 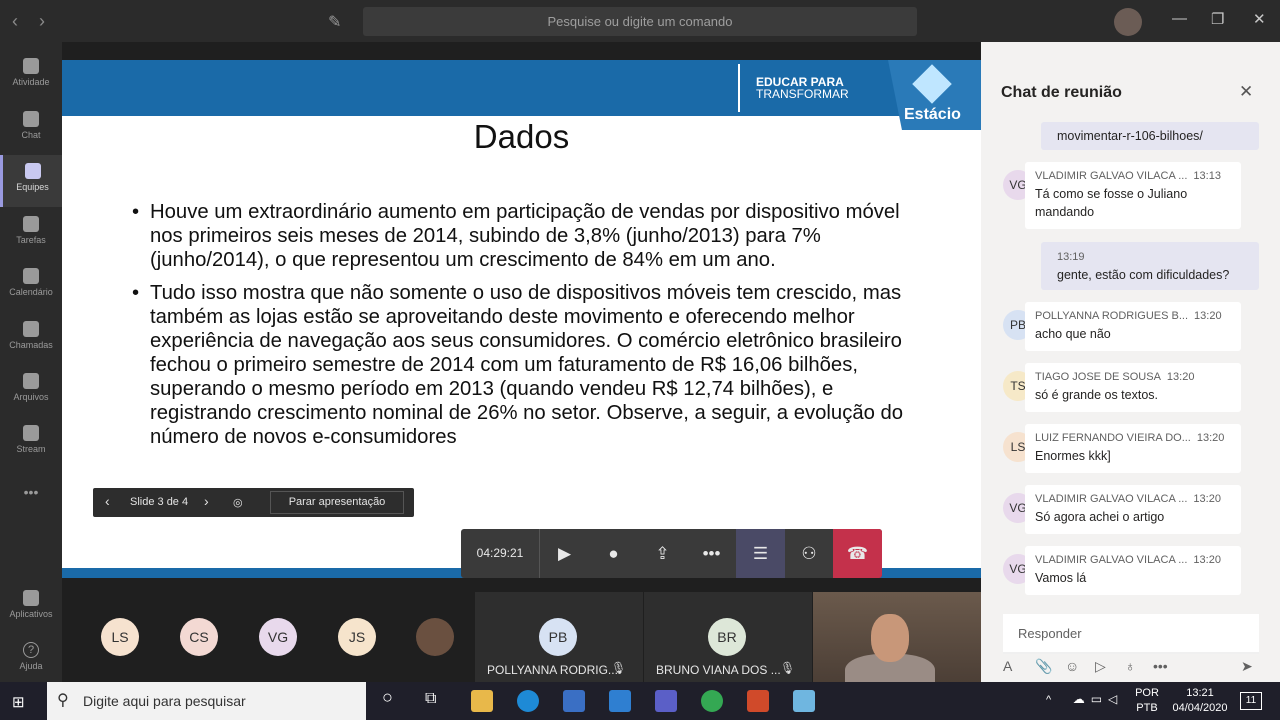 What do you see at coordinates (804, 701) in the screenshot?
I see `paint-icon` at bounding box center [804, 701].